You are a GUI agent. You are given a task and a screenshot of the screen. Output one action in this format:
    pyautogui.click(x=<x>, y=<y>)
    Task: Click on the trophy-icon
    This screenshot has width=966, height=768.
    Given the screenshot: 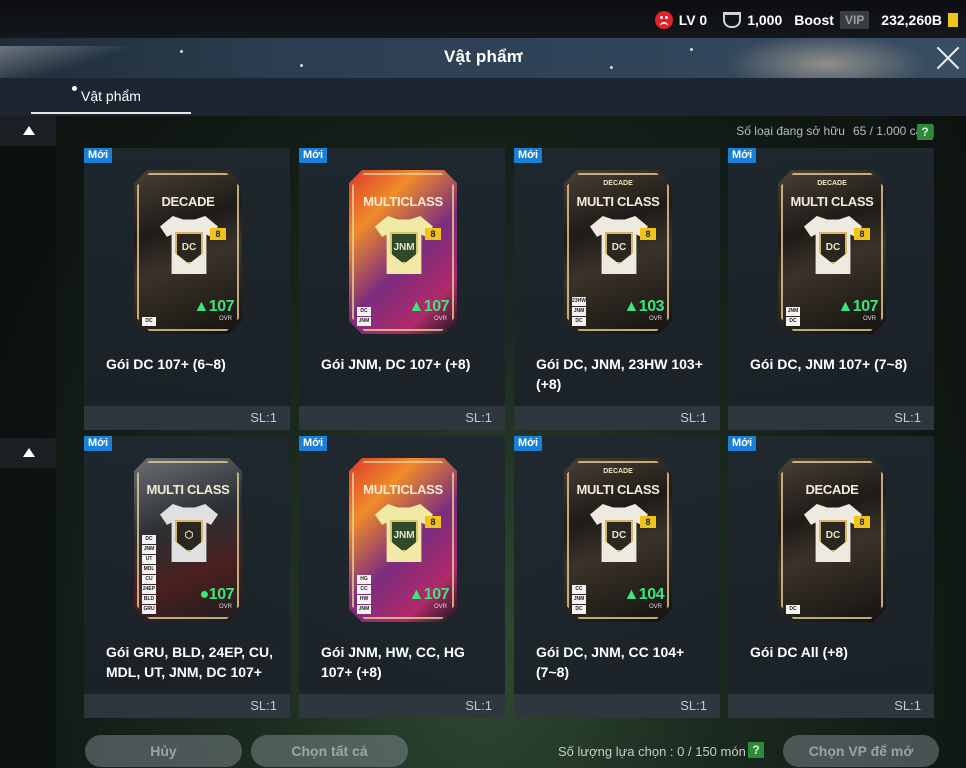 What is the action you would take?
    pyautogui.click(x=732, y=20)
    